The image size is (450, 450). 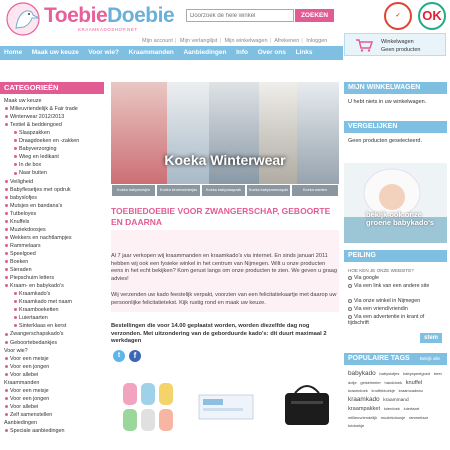 What do you see at coordinates (268, 190) in the screenshot?
I see `hero-thumb: Koeka babysneeuwpak` at bounding box center [268, 190].